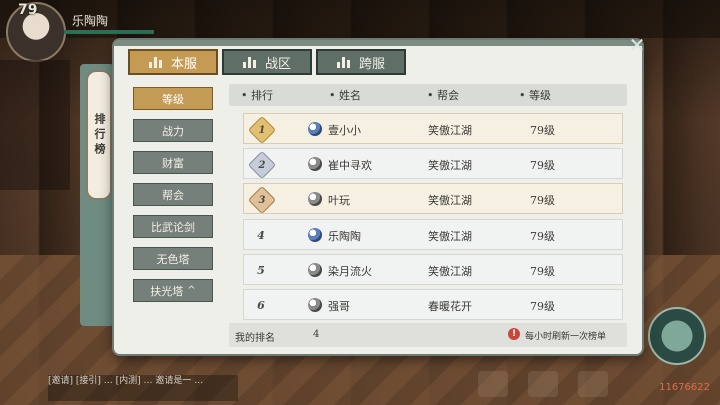 This screenshot has width=720, height=405. I want to click on category-guild: 帮会, so click(173, 194).